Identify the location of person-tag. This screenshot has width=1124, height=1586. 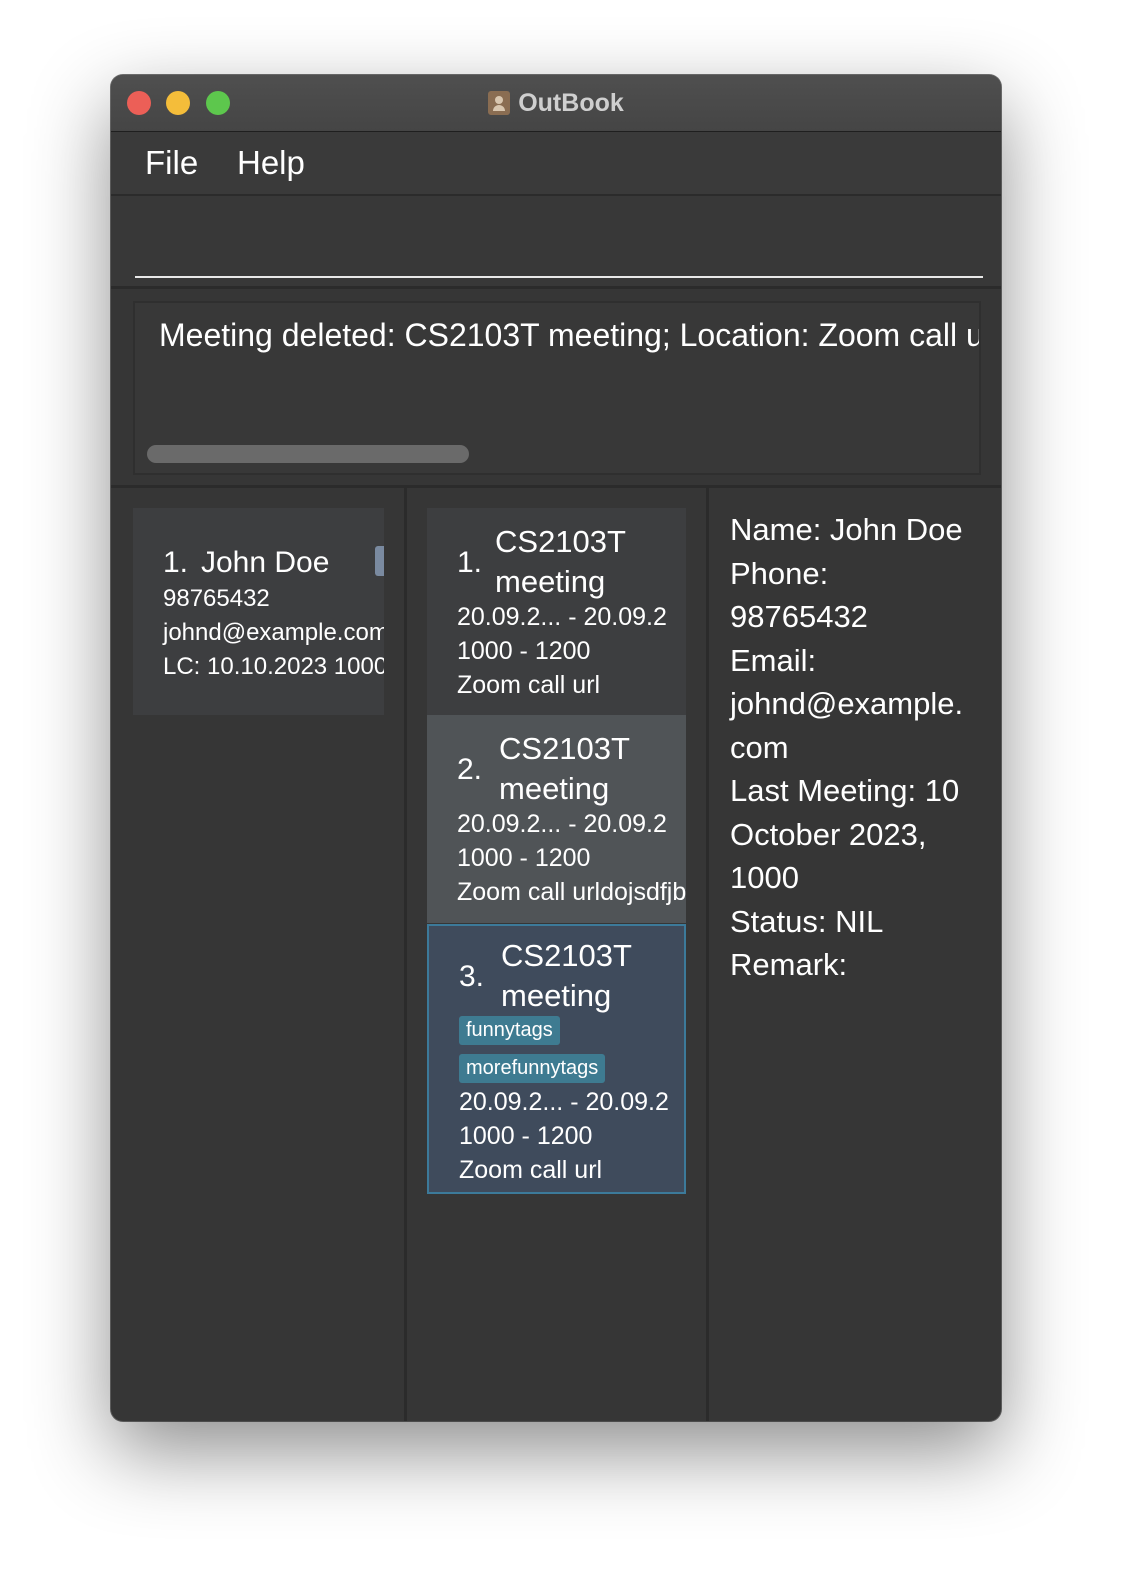
(379, 561).